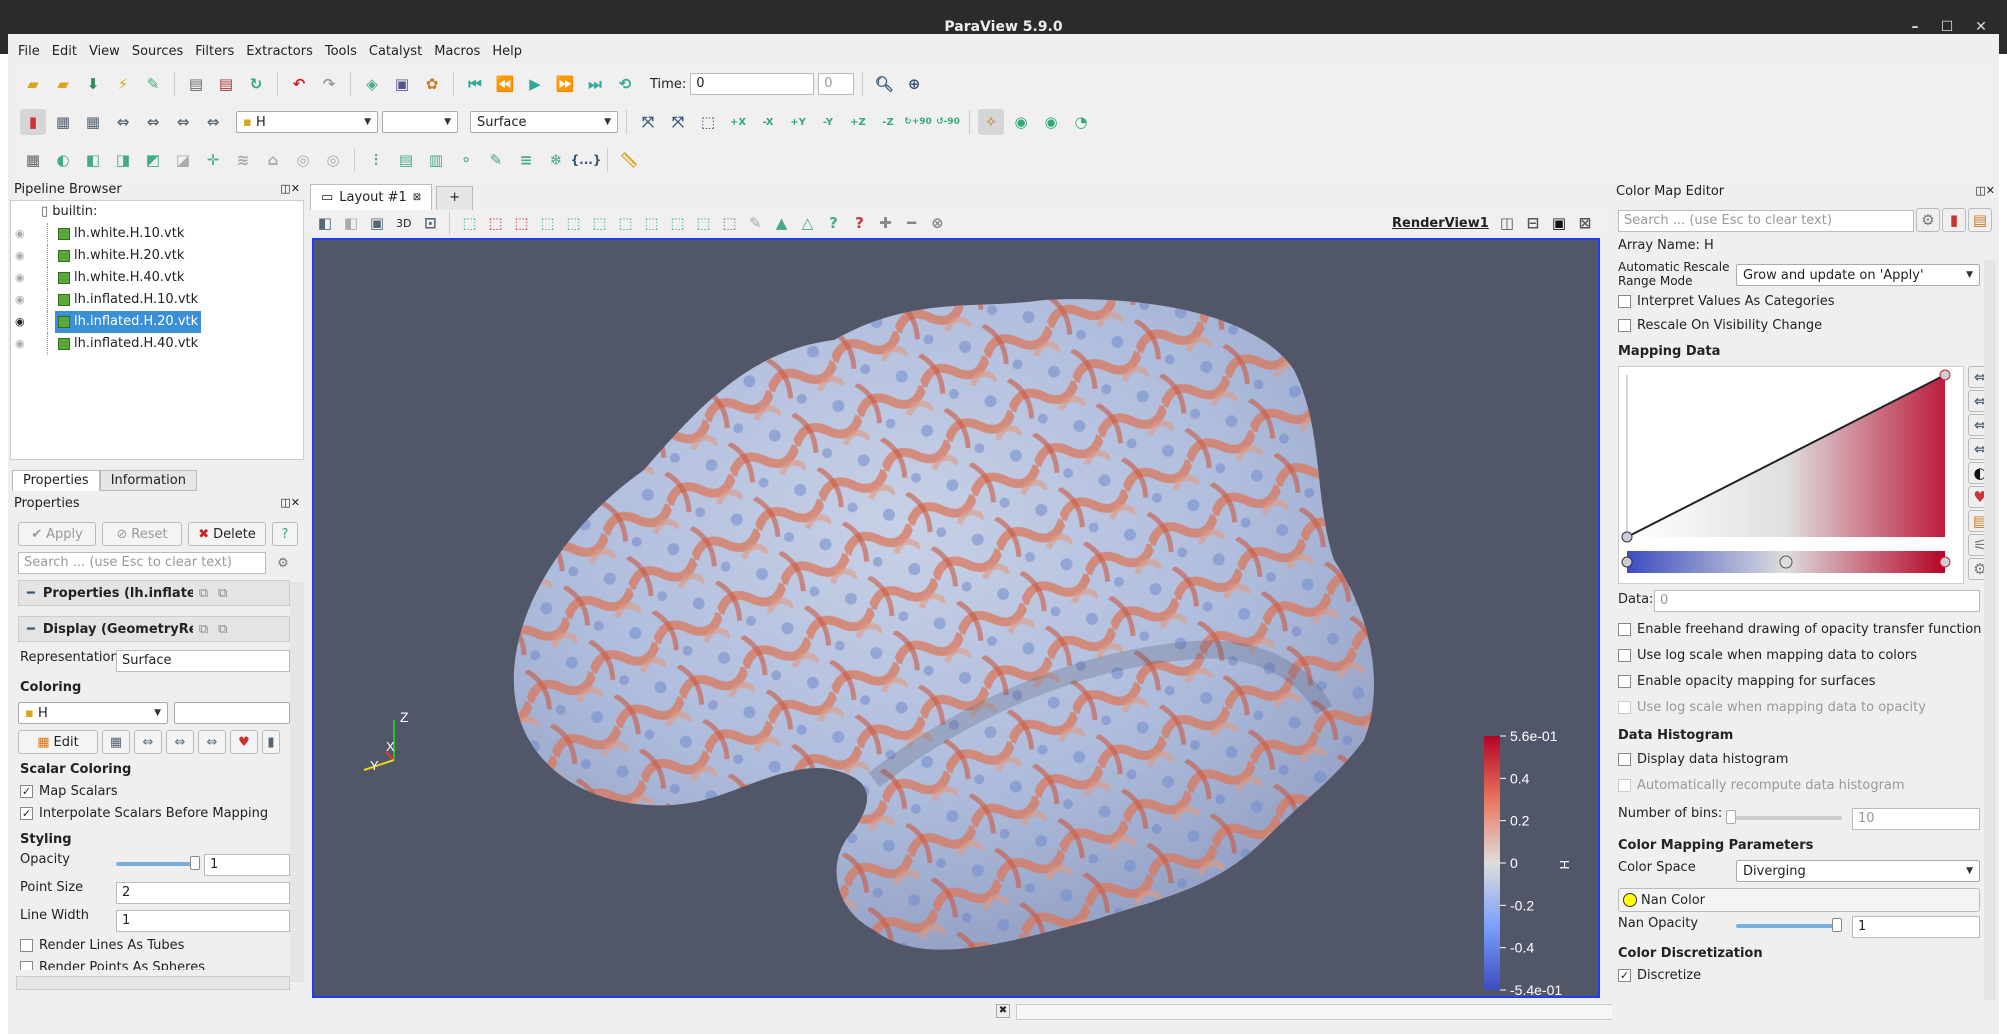 This screenshot has height=1034, width=2007. Describe the element at coordinates (1720, 325) in the screenshot. I see `rescale-visibility-row: Rescale On Visibility Change` at that location.